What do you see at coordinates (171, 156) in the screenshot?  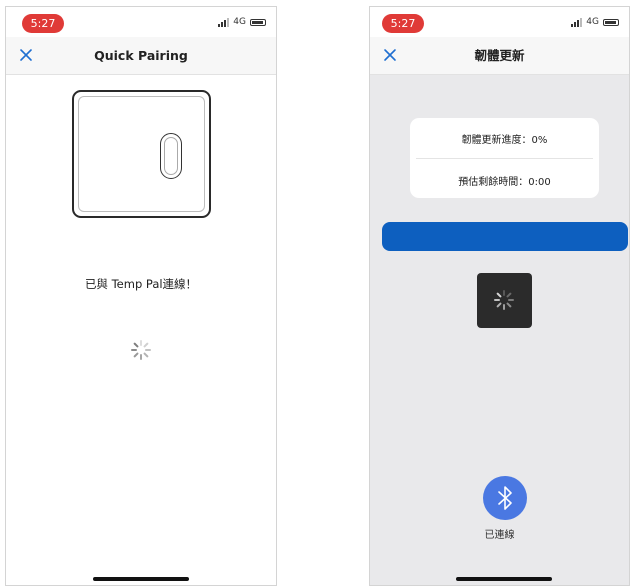 I see `device-button-illustration` at bounding box center [171, 156].